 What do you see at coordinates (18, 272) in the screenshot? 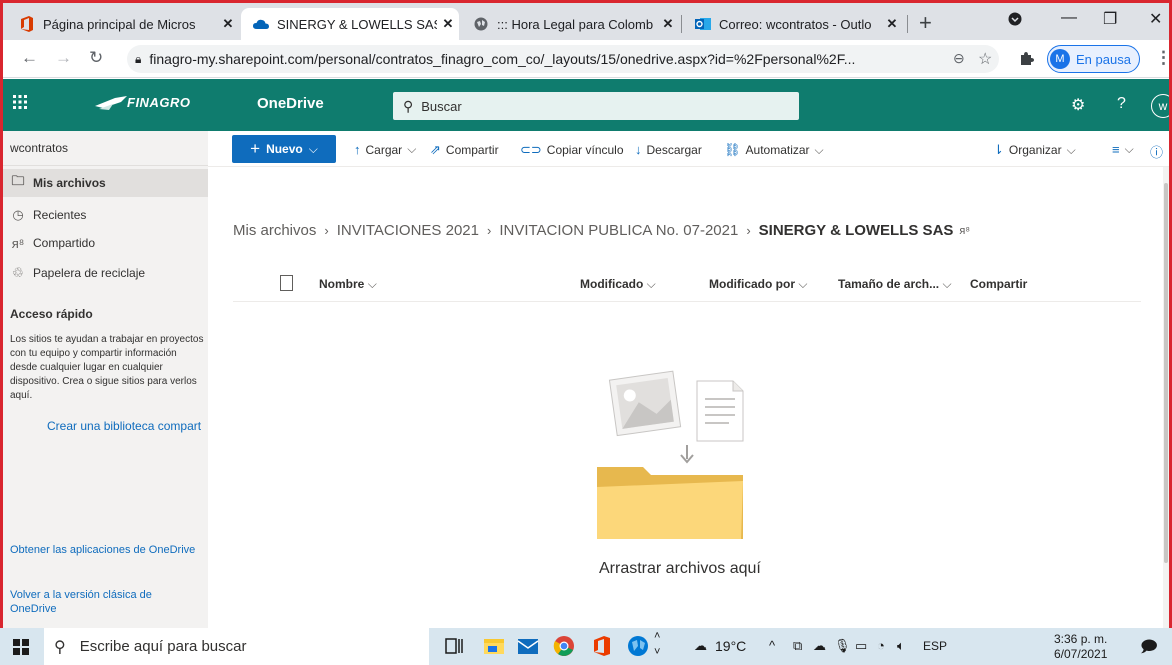
I see `recycle-bin-icon: ♲` at bounding box center [18, 272].